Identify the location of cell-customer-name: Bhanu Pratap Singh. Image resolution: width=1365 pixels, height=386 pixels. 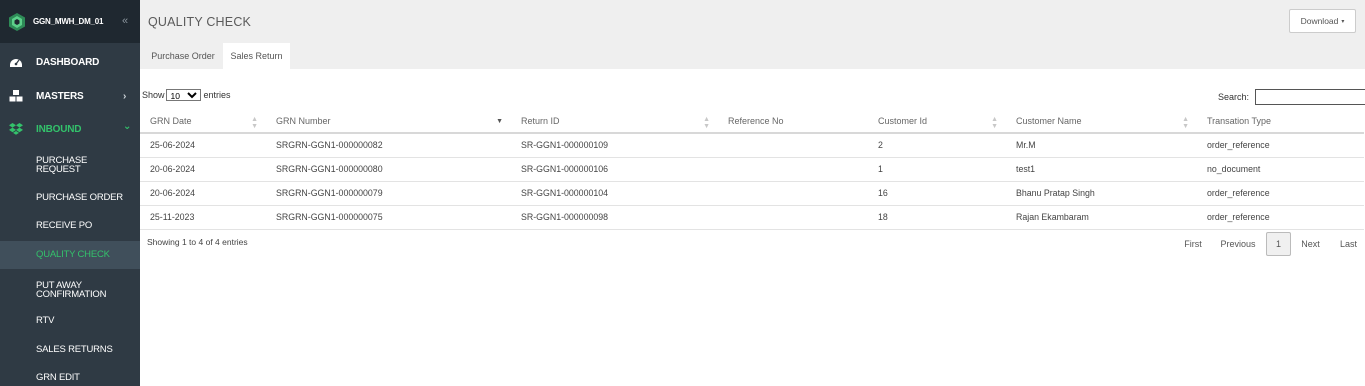
(1101, 192).